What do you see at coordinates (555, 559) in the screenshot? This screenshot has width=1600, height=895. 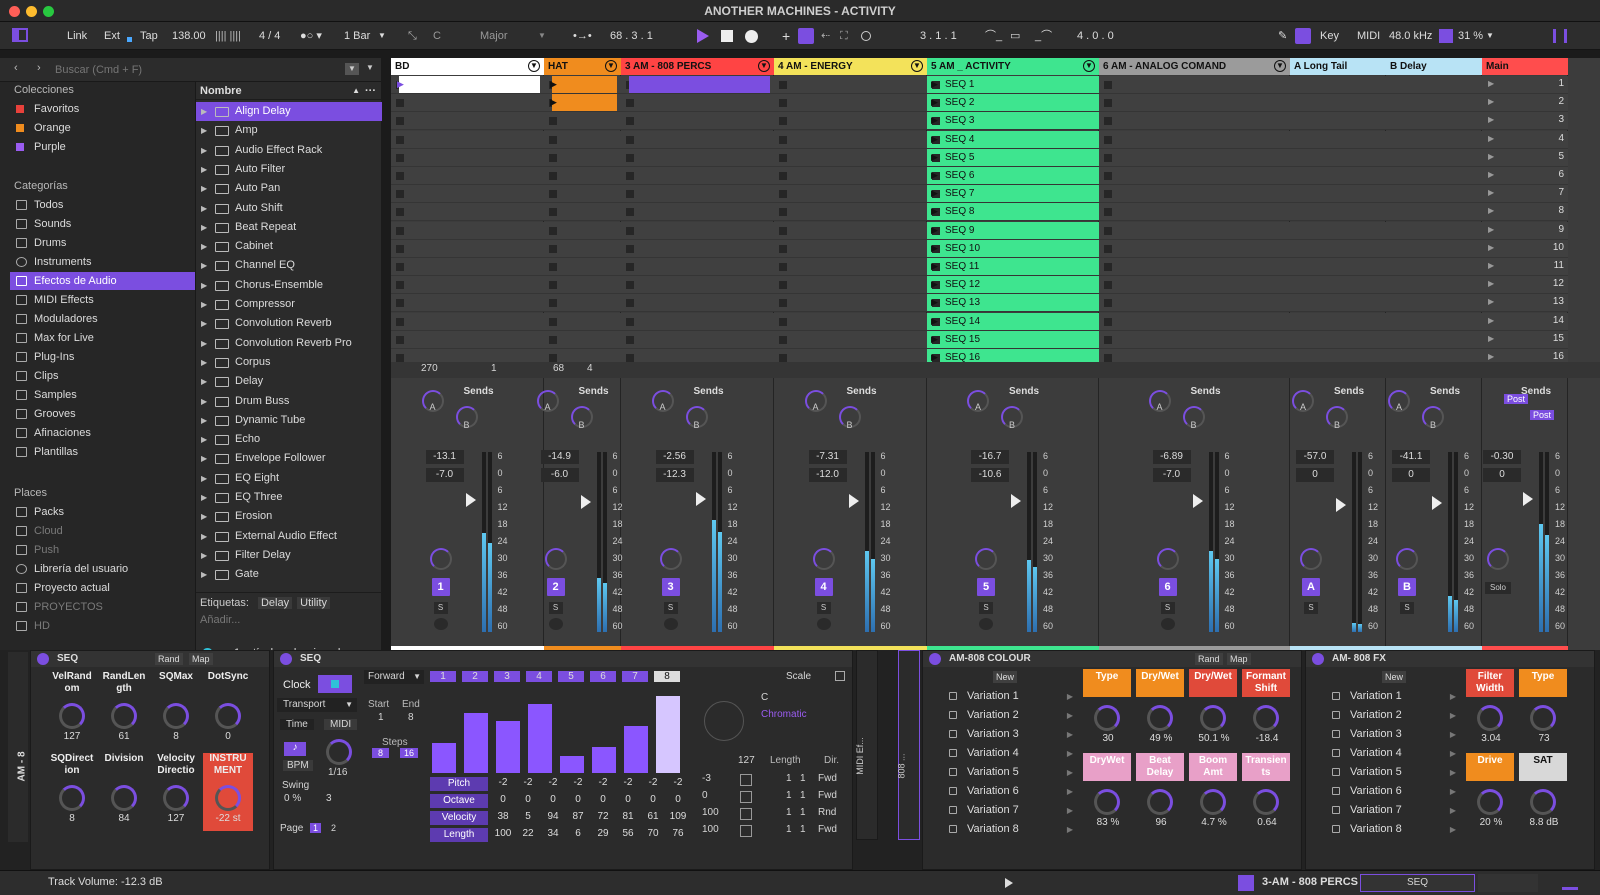 I see `pan-knob` at bounding box center [555, 559].